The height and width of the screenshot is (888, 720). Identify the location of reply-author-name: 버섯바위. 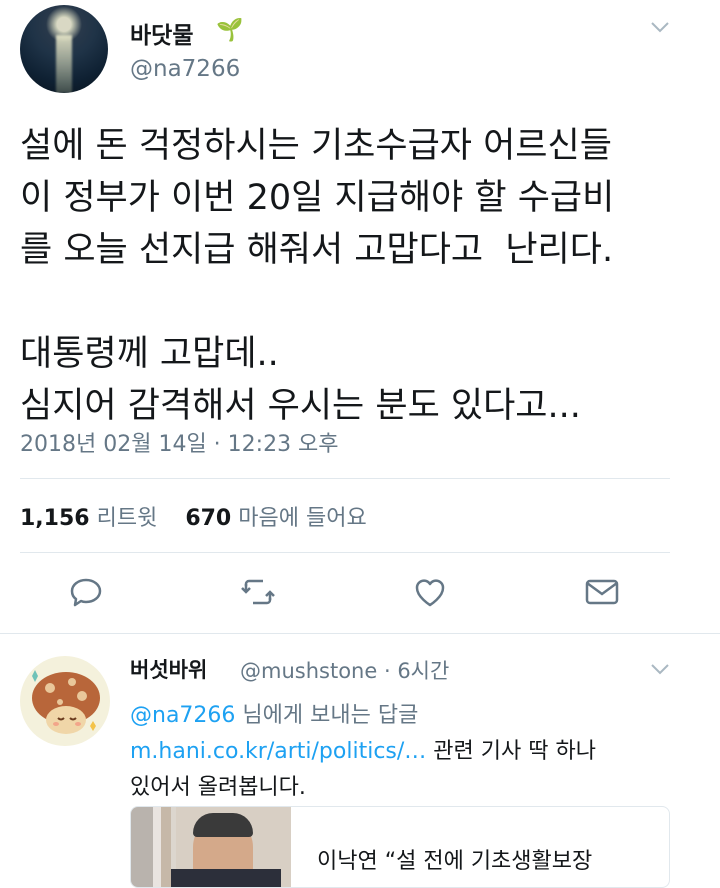
(168, 669).